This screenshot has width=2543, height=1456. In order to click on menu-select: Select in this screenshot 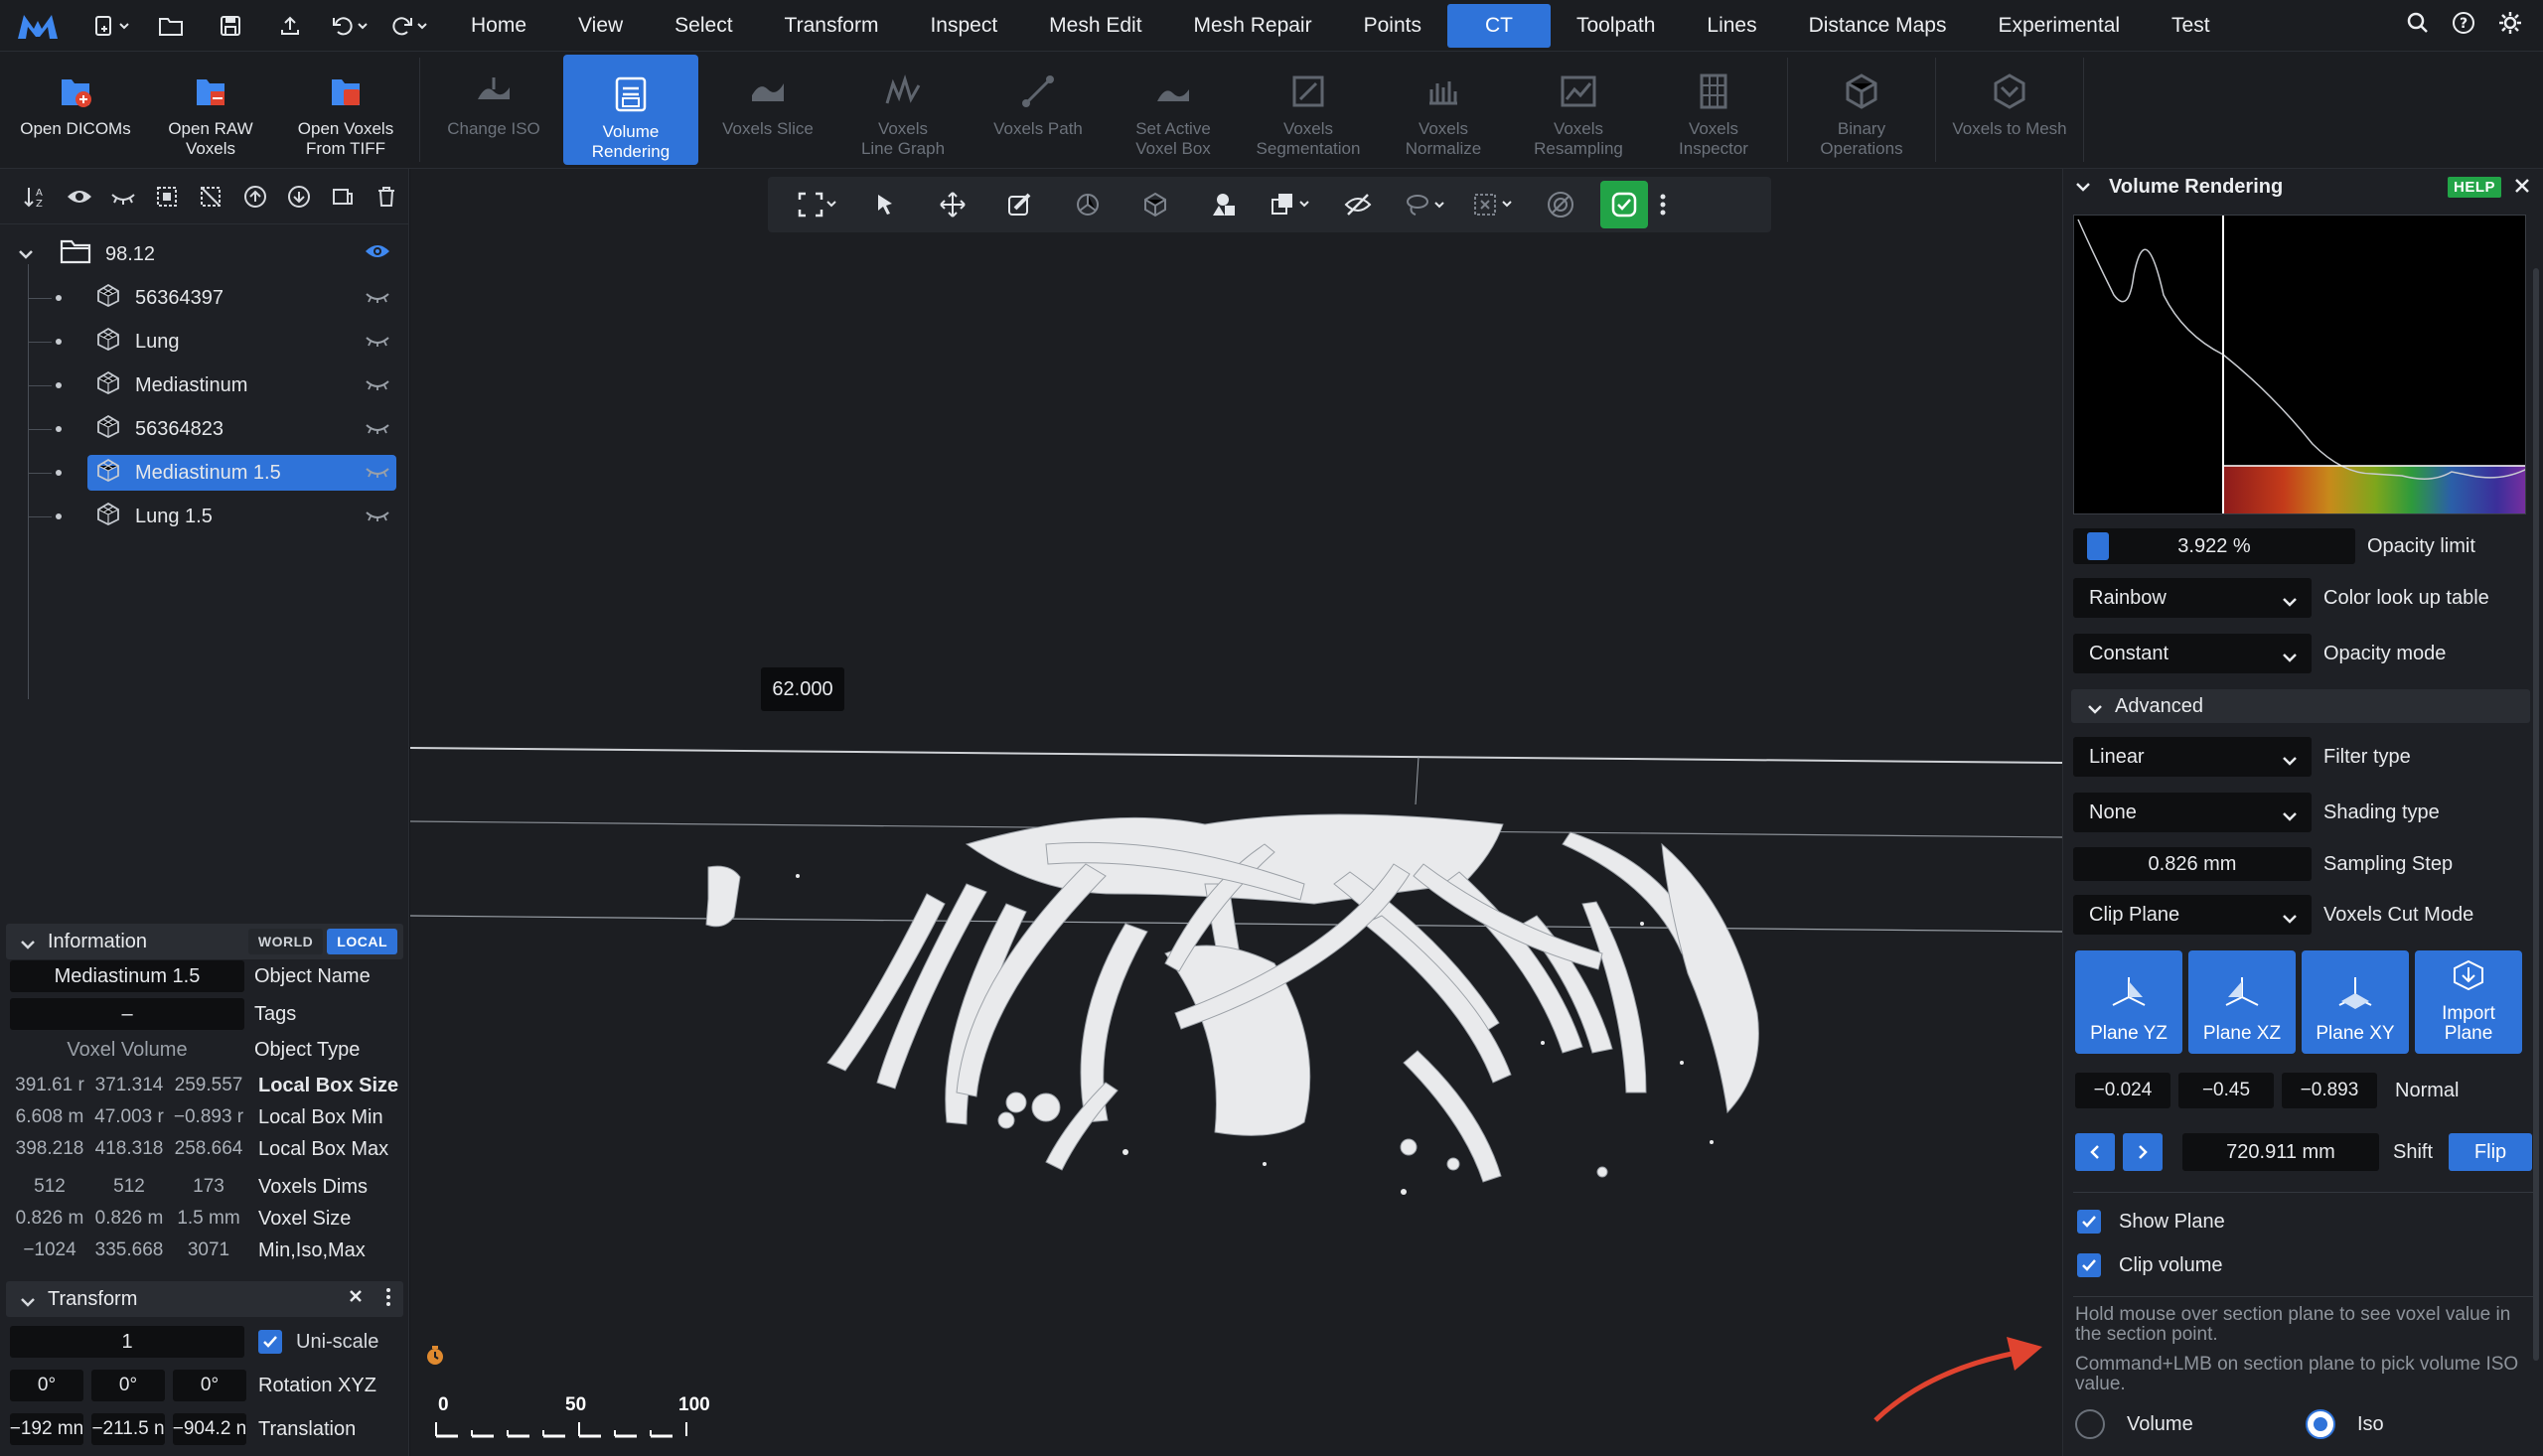, I will do `click(703, 26)`.